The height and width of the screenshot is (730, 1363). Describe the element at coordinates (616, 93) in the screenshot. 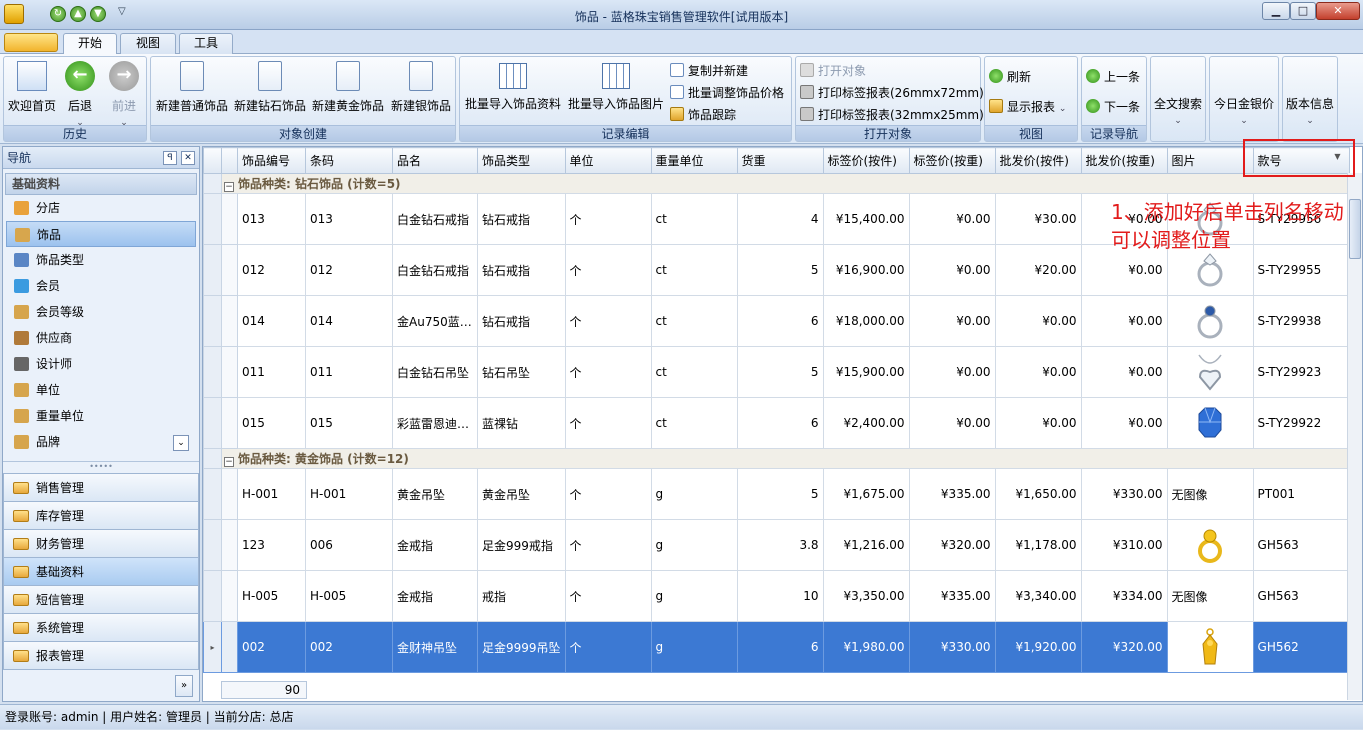

I see `batch-import-images-button: 批量导入饰品图片` at that location.